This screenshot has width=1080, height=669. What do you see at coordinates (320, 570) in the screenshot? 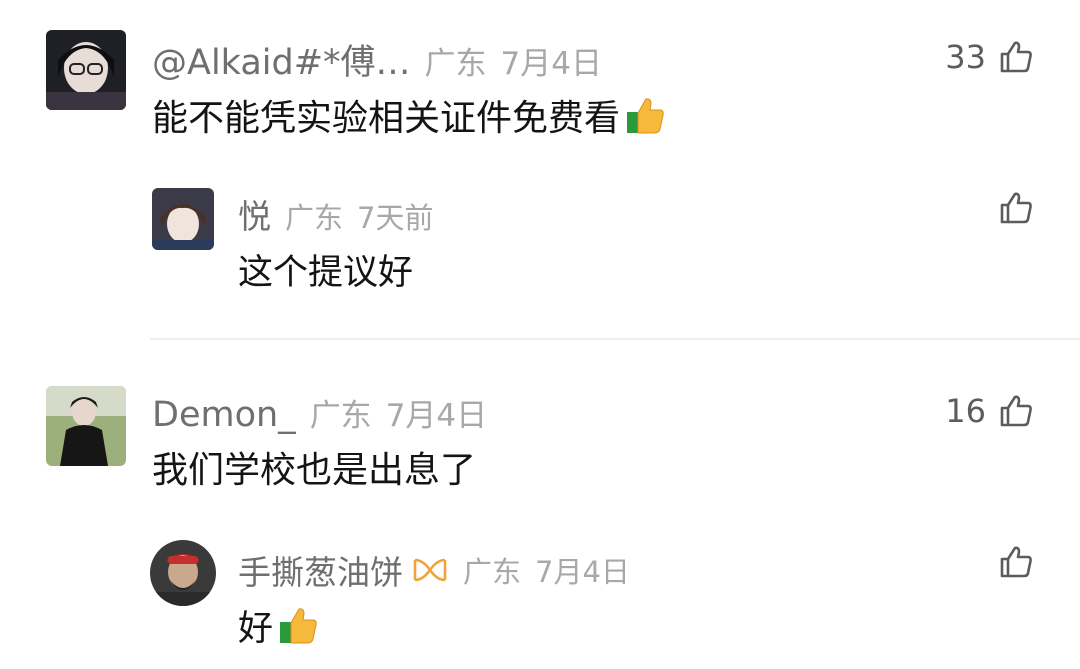
I see `username: 手撕葱油饼` at bounding box center [320, 570].